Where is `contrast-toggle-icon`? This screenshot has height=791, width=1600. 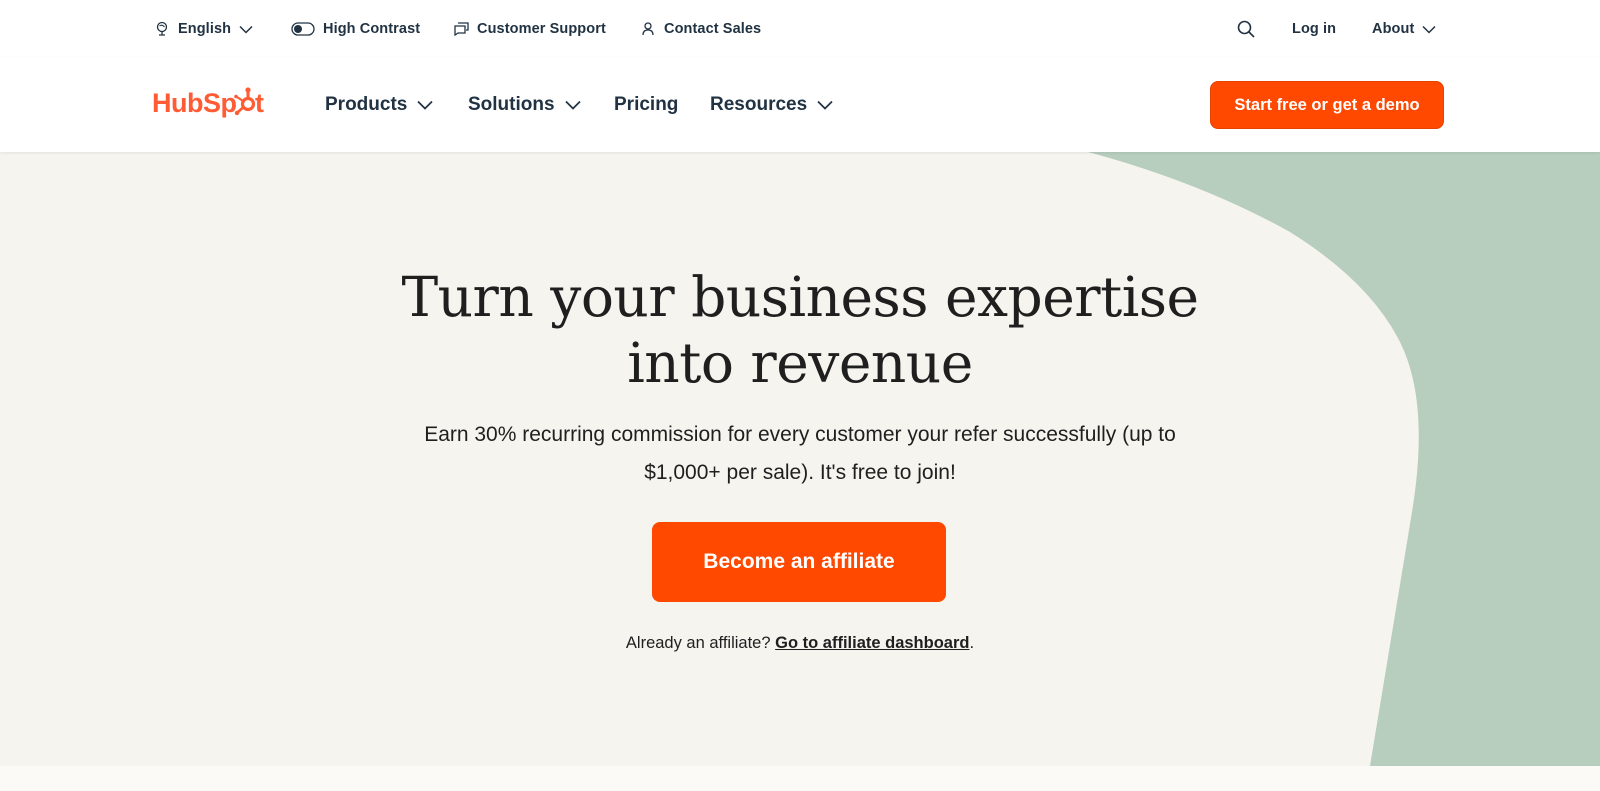 contrast-toggle-icon is located at coordinates (303, 29).